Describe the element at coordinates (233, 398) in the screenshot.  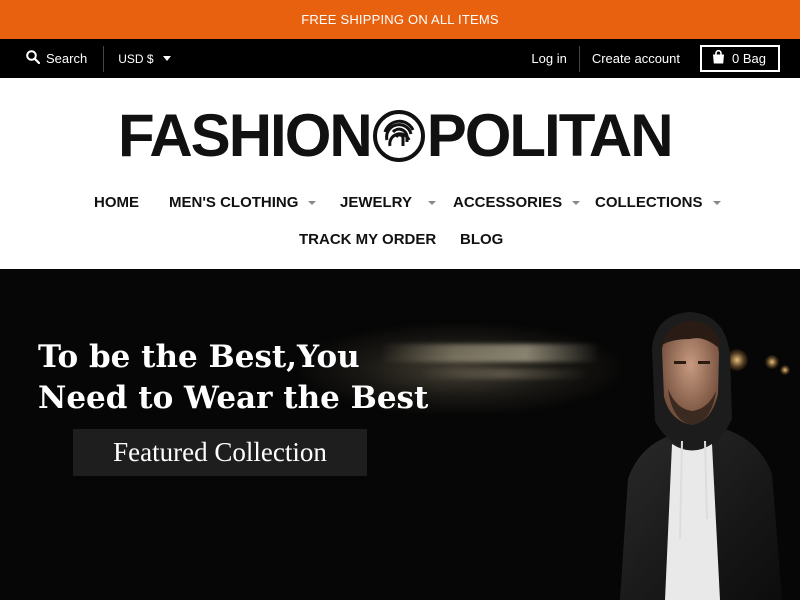
I see `hero-heading-line2: Need to Wear the Best` at that location.